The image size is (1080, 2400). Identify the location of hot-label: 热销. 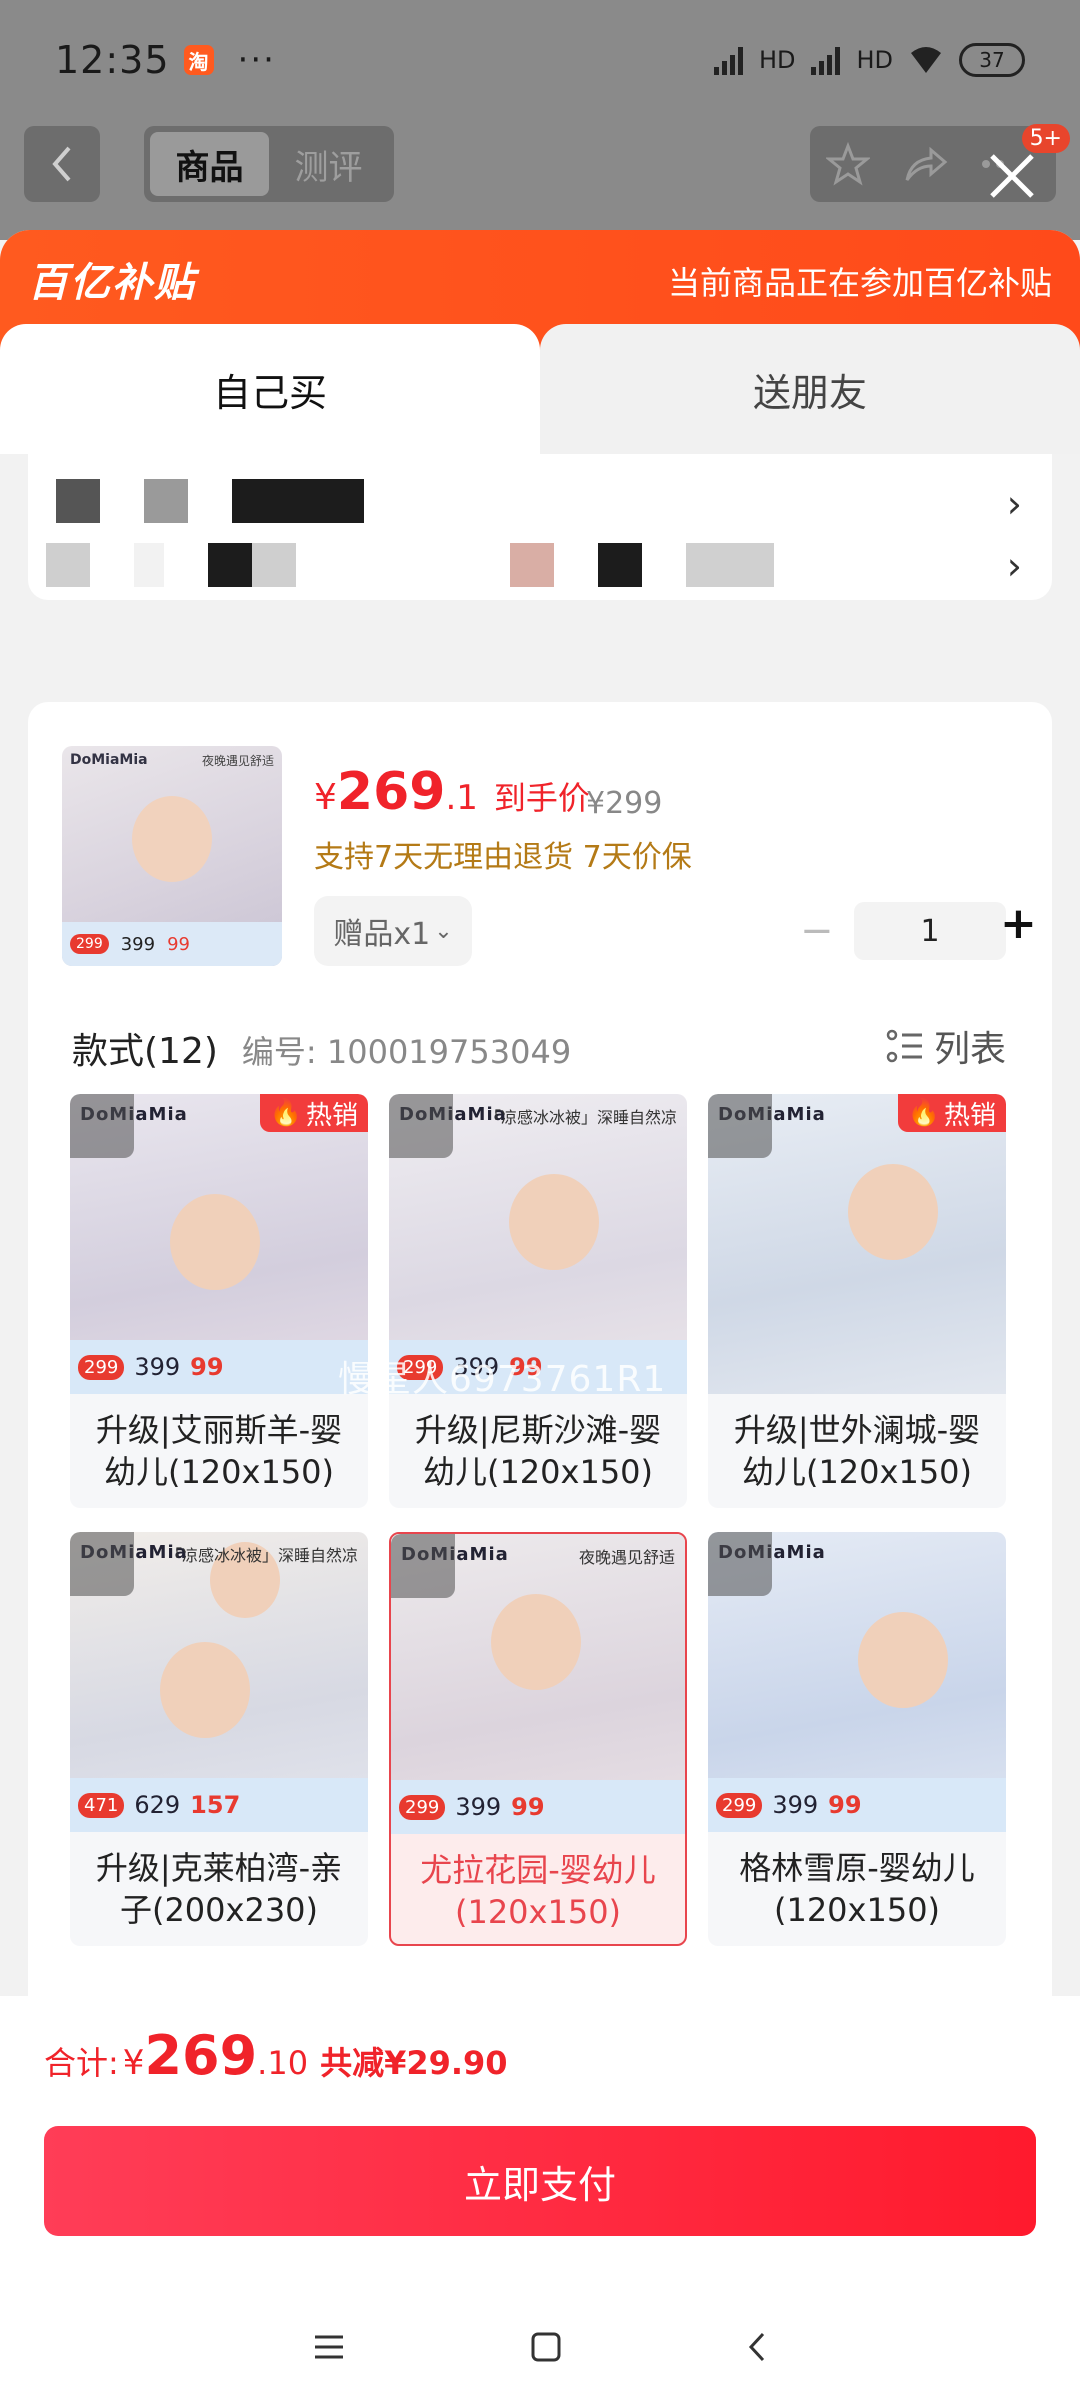
(331, 1115).